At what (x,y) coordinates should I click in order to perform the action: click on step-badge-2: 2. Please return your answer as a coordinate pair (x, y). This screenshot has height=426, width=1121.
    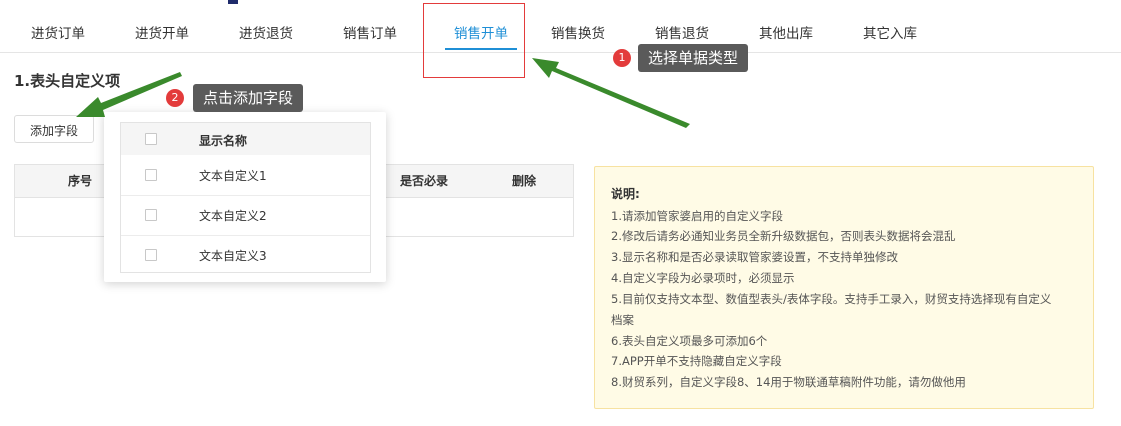
    Looking at the image, I should click on (175, 98).